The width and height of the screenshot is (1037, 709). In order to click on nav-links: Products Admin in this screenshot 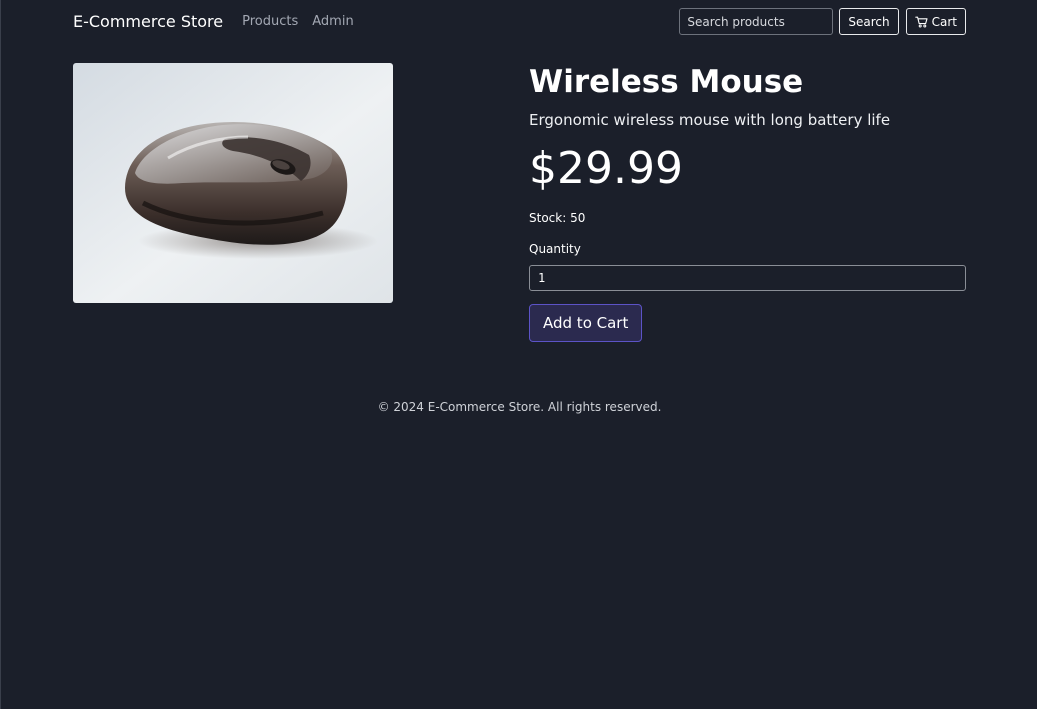, I will do `click(298, 21)`.